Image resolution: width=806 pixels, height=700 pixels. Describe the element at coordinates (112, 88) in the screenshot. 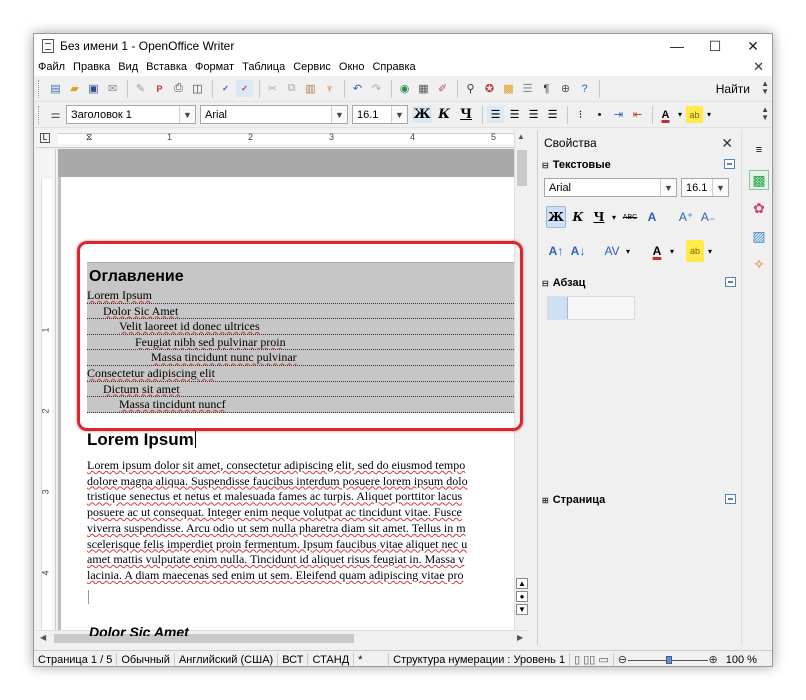

I see `email-icon: ✉` at that location.